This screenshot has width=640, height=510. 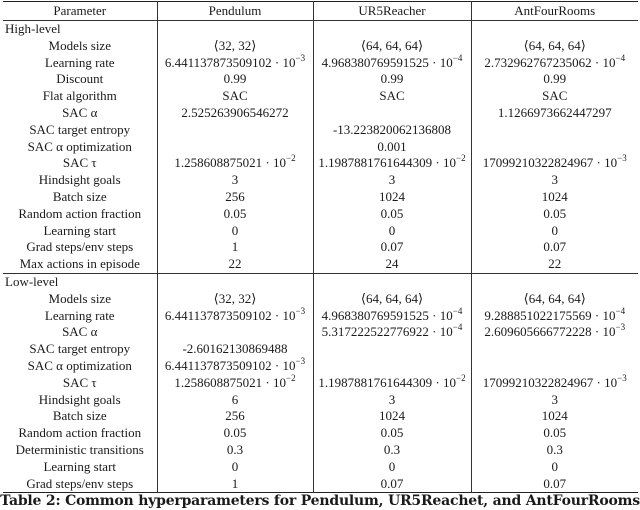 What do you see at coordinates (33, 28) in the screenshot?
I see `section-label: High-level` at bounding box center [33, 28].